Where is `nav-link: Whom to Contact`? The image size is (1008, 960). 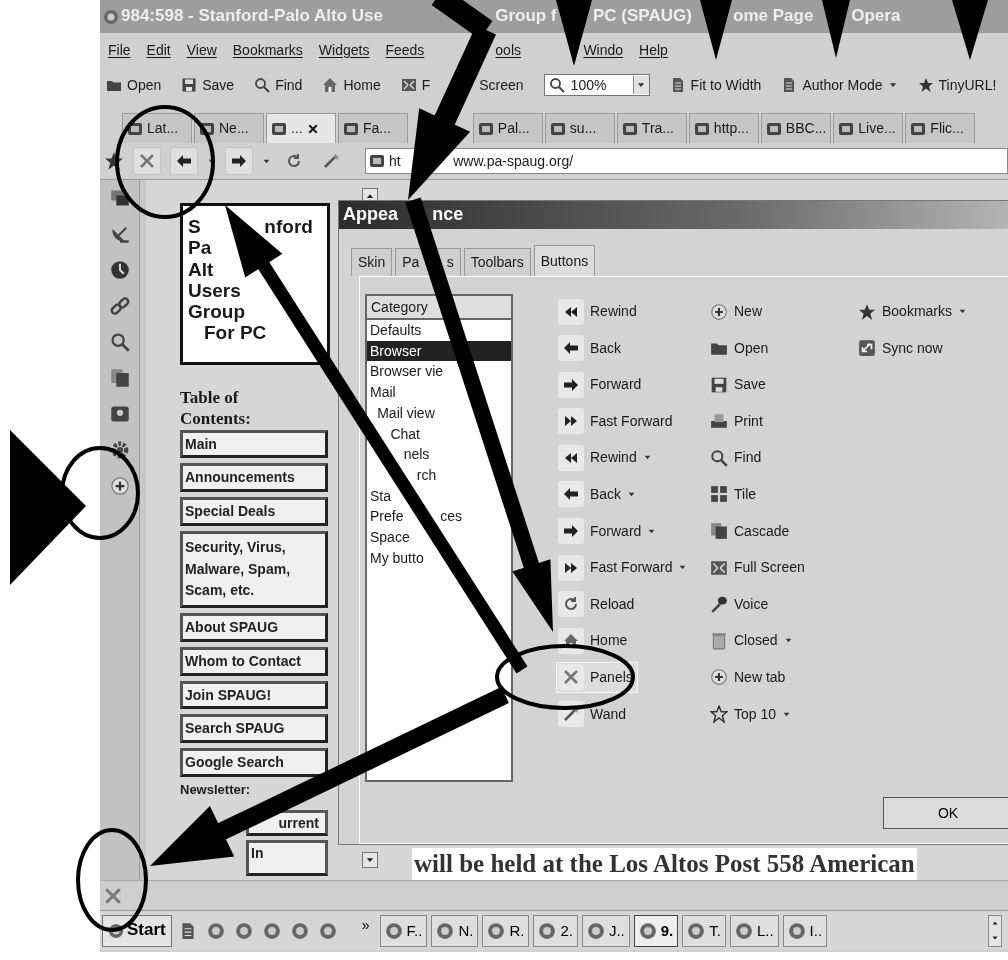 nav-link: Whom to Contact is located at coordinates (254, 661).